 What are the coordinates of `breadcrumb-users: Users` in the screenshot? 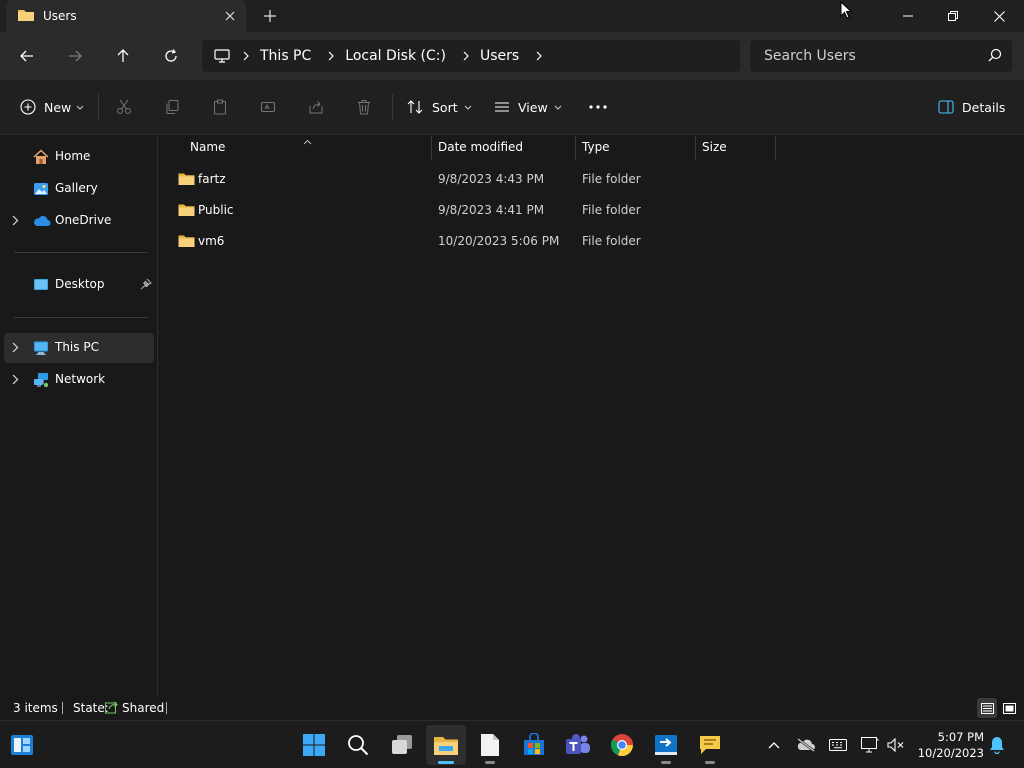 It's located at (499, 56).